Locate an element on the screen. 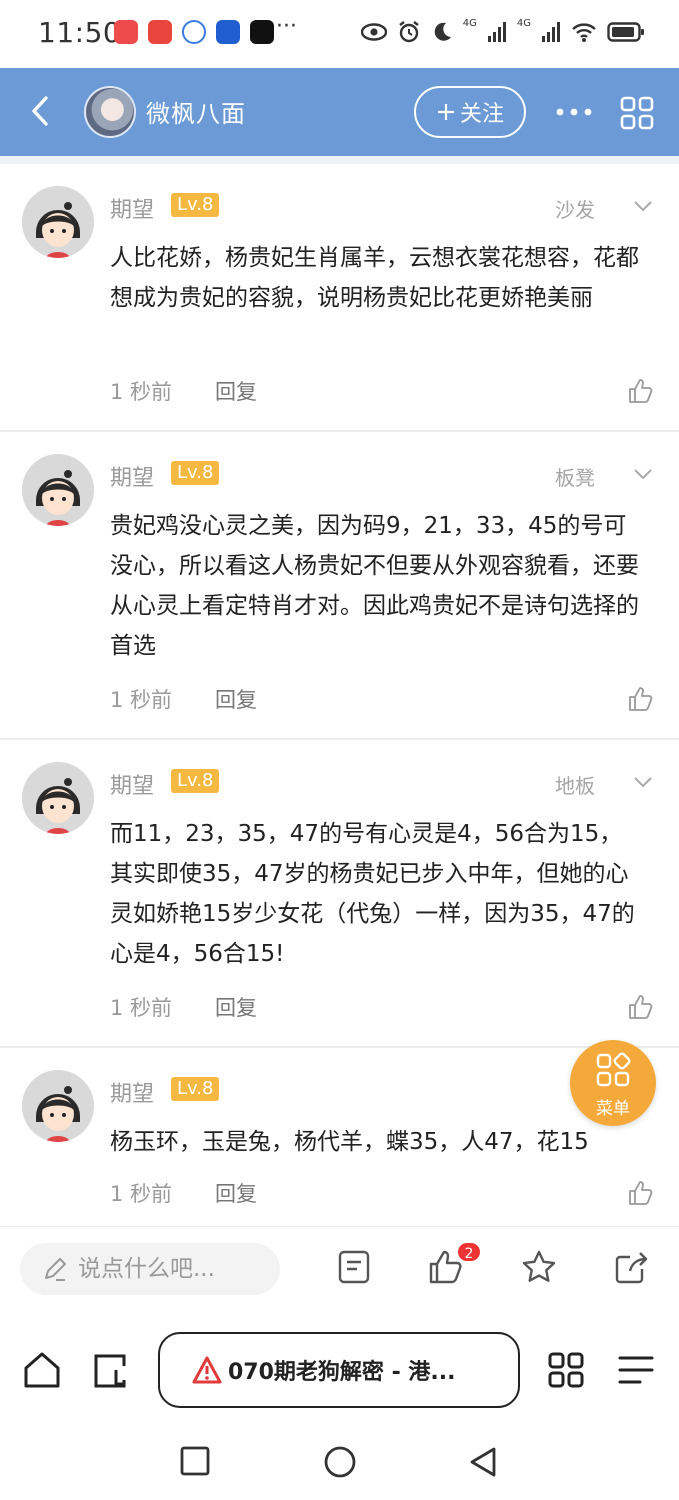  follow-label: 关注 is located at coordinates (481, 114).